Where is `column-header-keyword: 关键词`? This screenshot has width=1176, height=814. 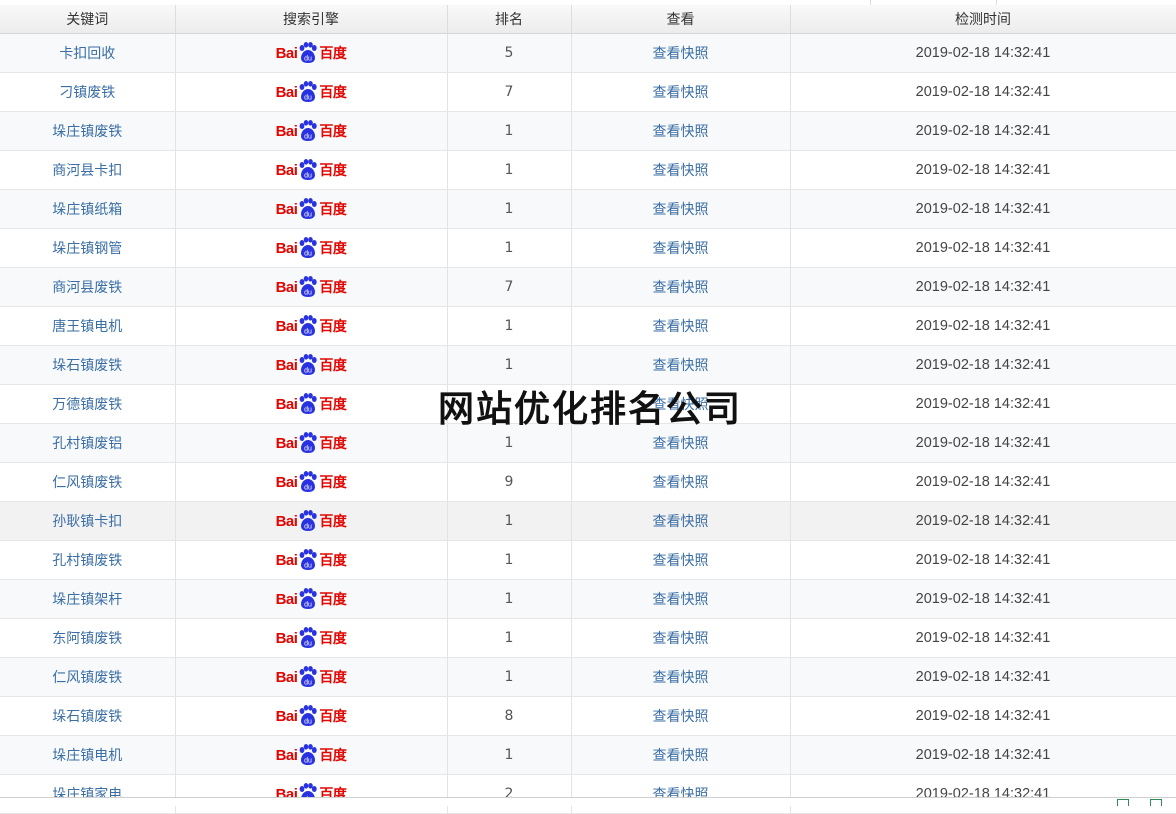
column-header-keyword: 关键词 is located at coordinates (88, 19).